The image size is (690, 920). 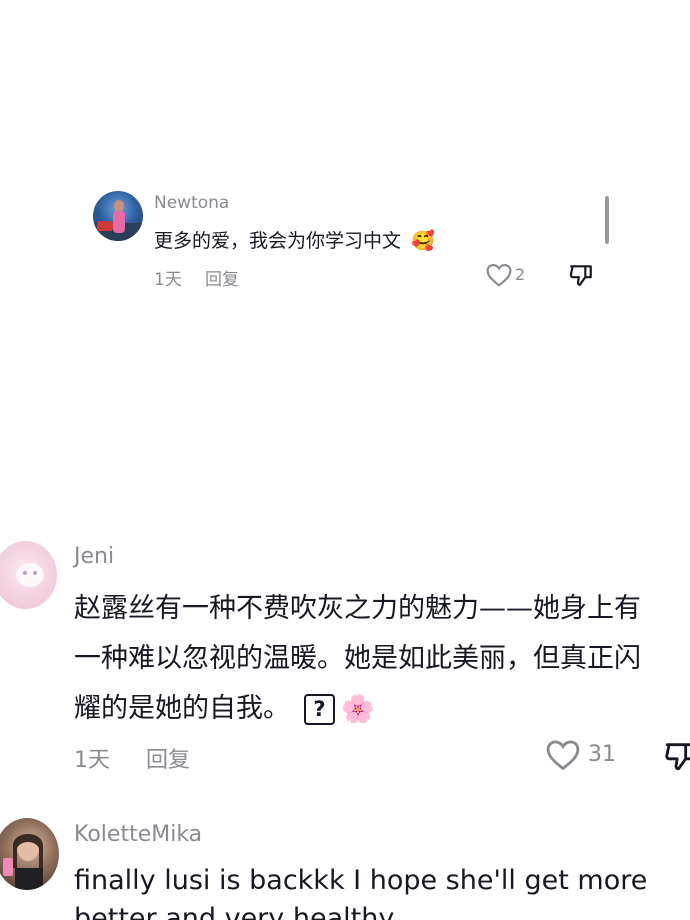 What do you see at coordinates (138, 834) in the screenshot?
I see `comment-username: KoletteMika` at bounding box center [138, 834].